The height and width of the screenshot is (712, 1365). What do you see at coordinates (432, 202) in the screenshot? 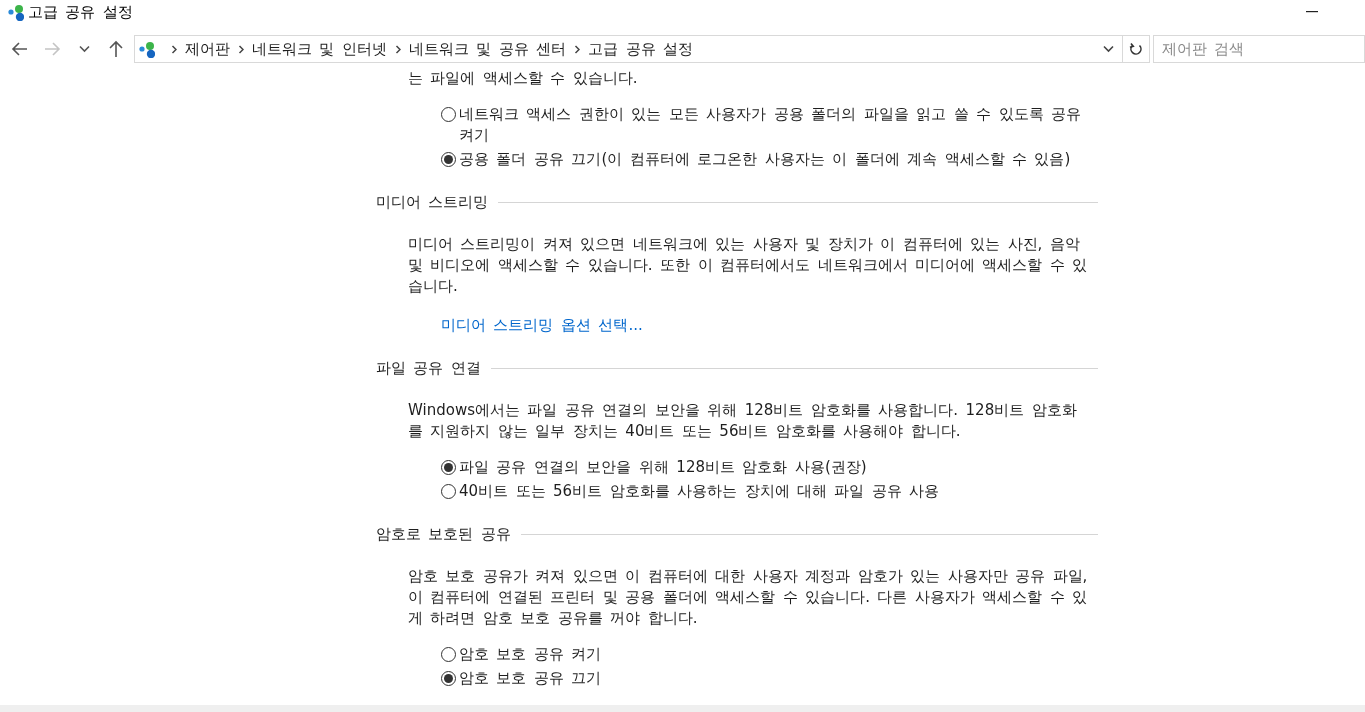
I see `section-heading: 미디어 스트리밍` at bounding box center [432, 202].